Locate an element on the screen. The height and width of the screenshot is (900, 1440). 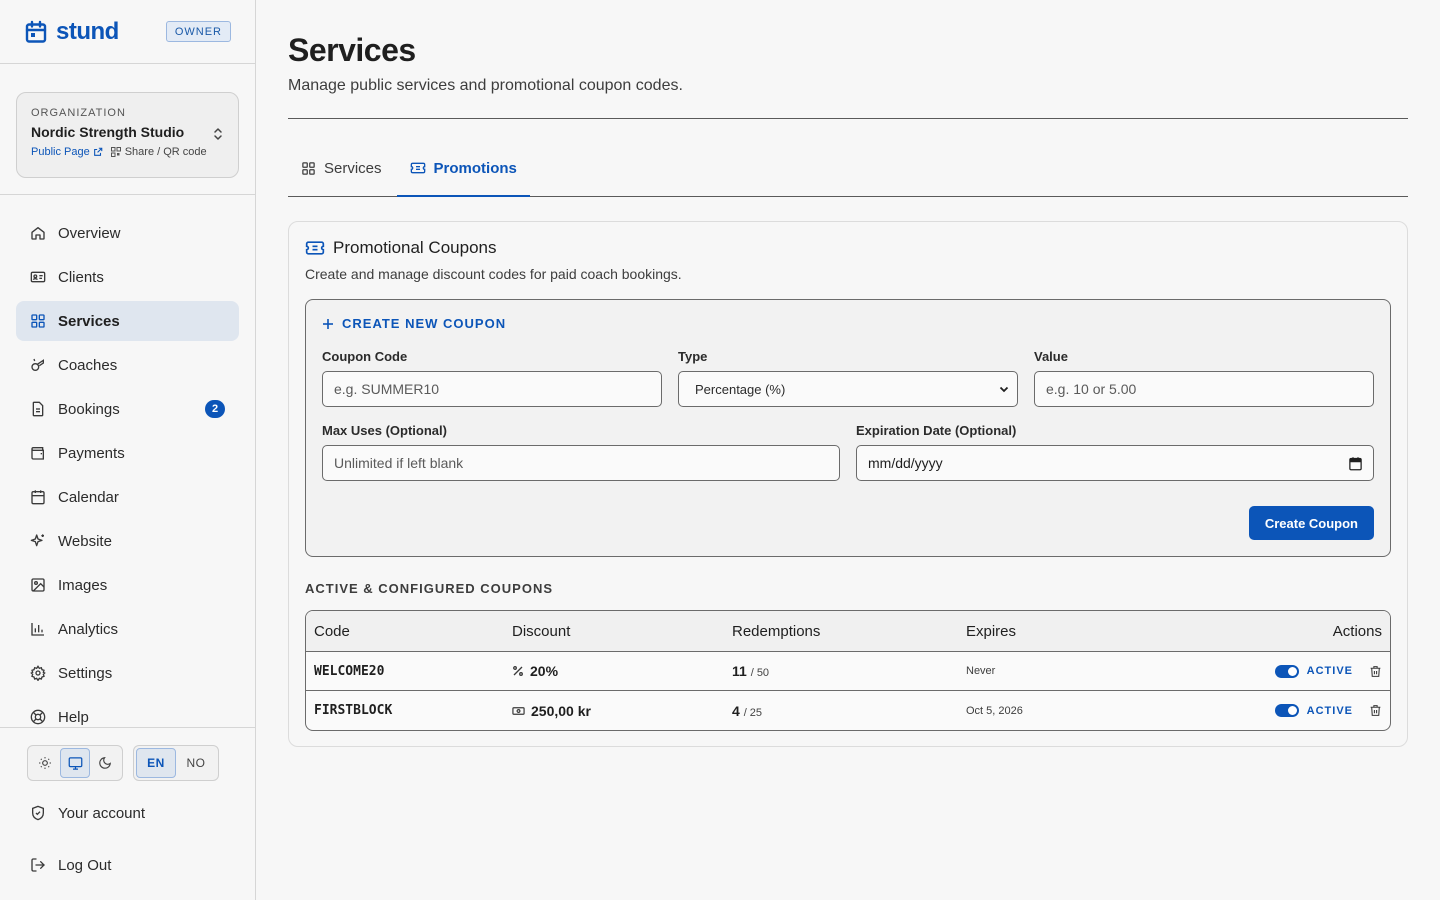
grid-icon is located at coordinates (38, 321).